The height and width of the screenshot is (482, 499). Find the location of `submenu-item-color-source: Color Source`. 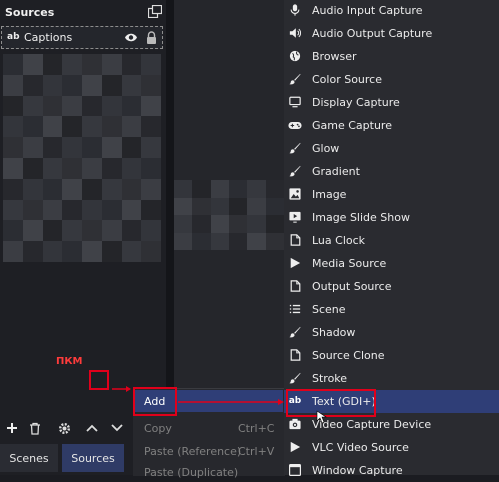

submenu-item-color-source: Color Source is located at coordinates (391, 79).